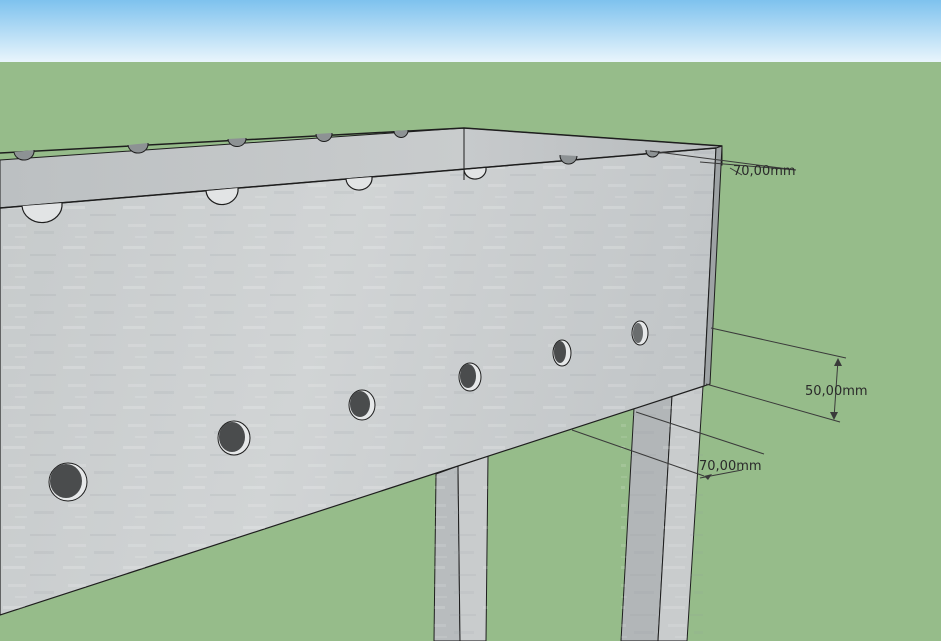  What do you see at coordinates (662, 513) in the screenshot?
I see `leg-front` at bounding box center [662, 513].